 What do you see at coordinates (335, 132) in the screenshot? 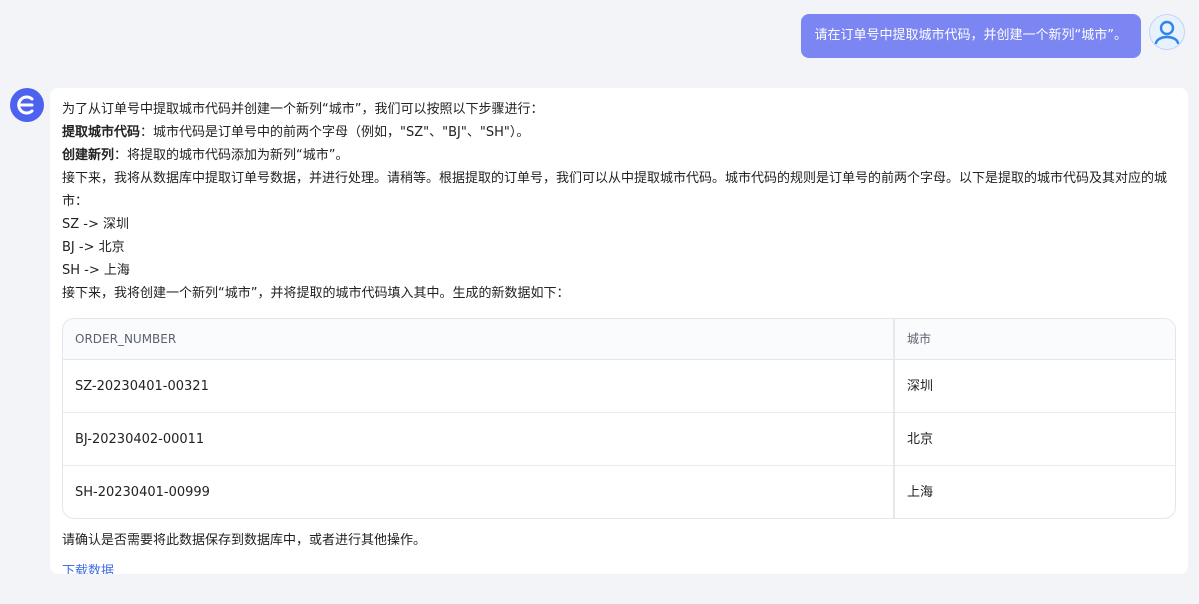
I see `step-1-text: ：城市代码是订单号中的前两个字母（例如，"SZ"、"BJ"、"SH"）。` at bounding box center [335, 132].